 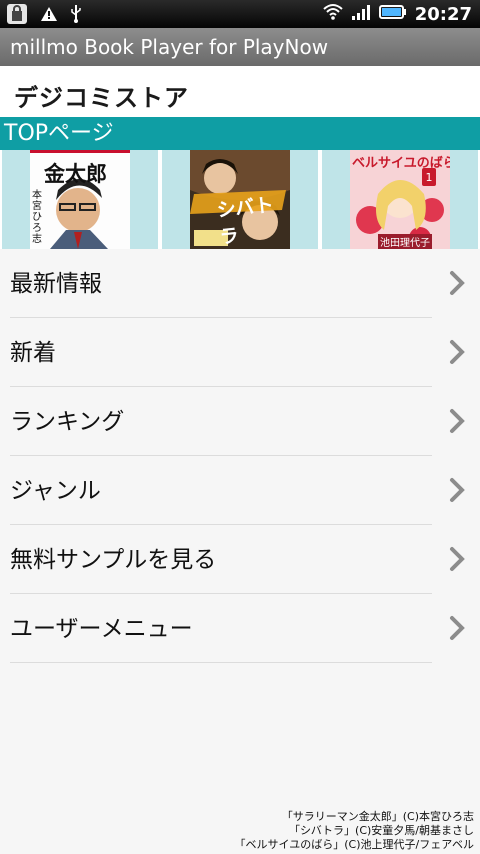 I want to click on copyright-line: 「サラリーマン金太郎」(C)本宮ひろ志, so click(x=377, y=816).